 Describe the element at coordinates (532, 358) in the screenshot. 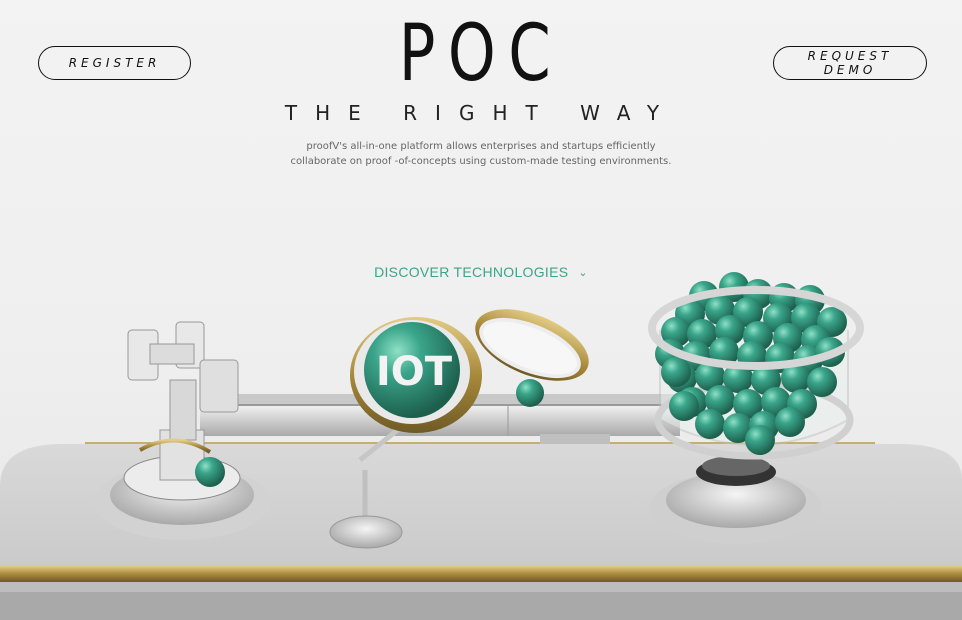

I see `secondary-lens` at that location.